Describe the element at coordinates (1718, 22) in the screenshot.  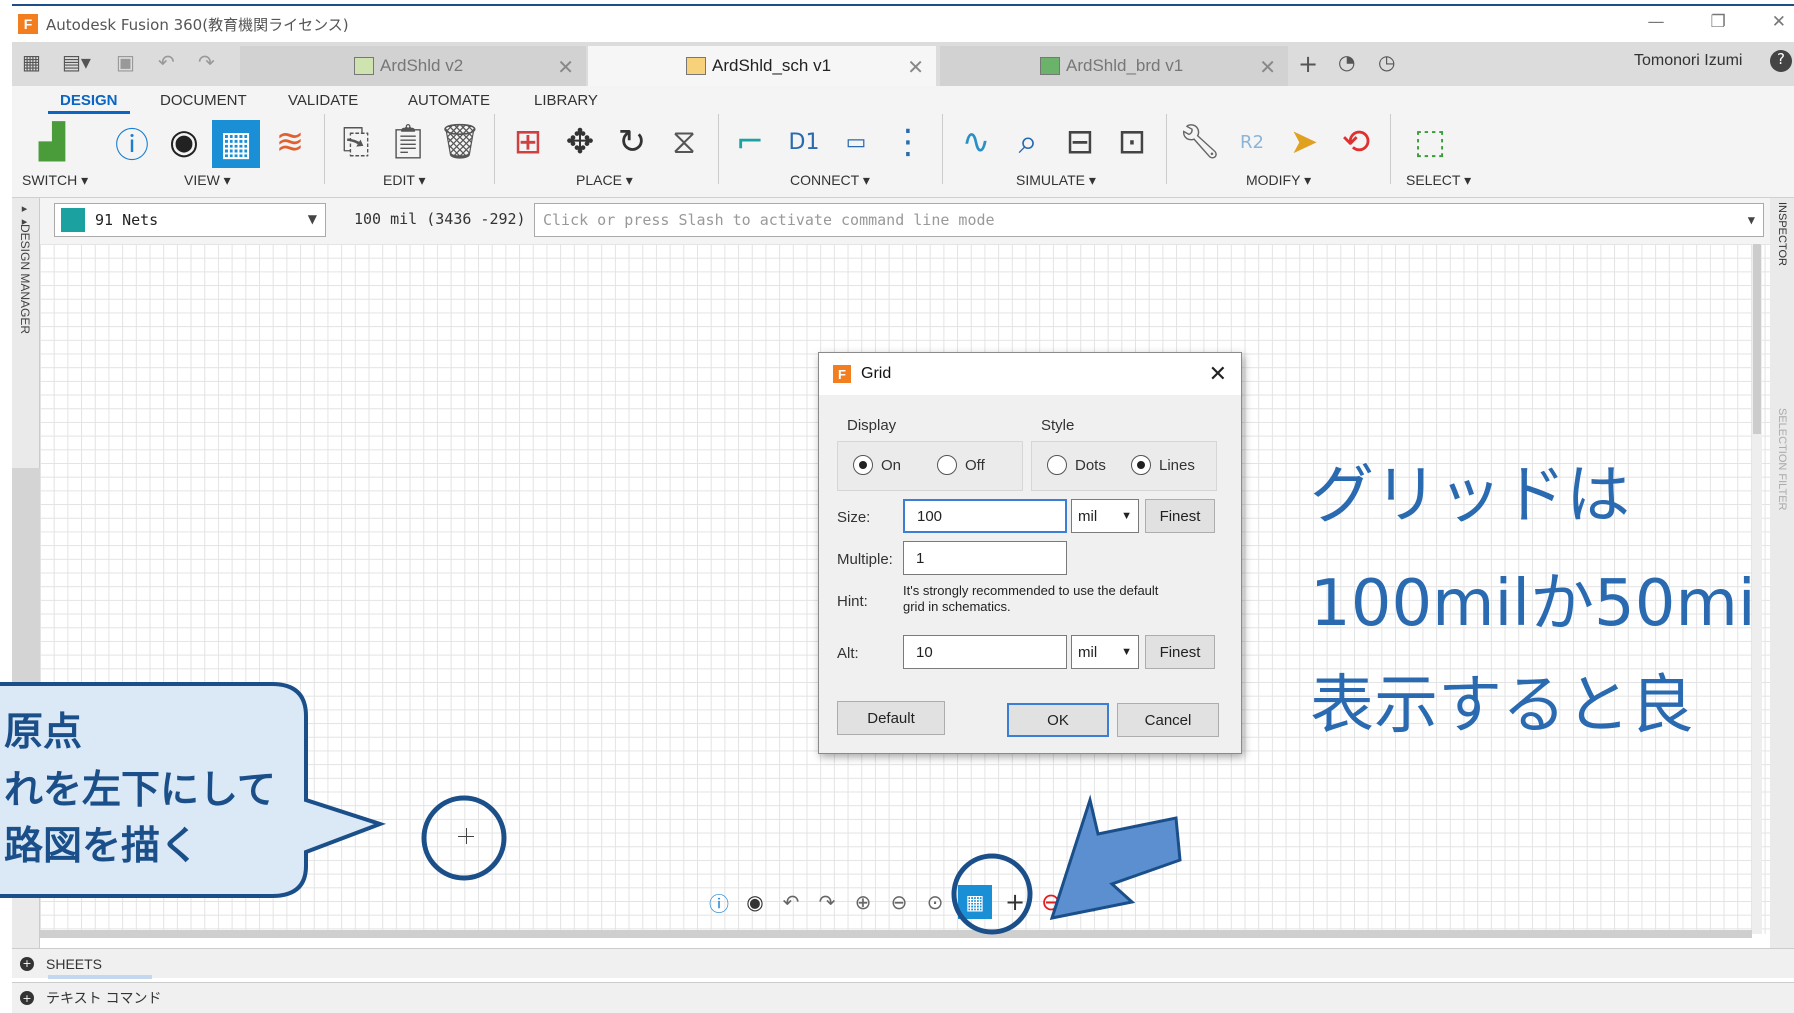
I see `restore-button: ❐` at that location.